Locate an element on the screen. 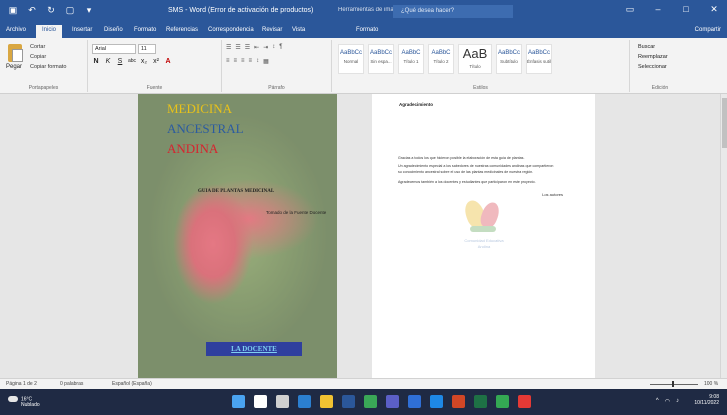 This screenshot has height=415, width=727. style-normal: AaBbCc Normal is located at coordinates (351, 59).